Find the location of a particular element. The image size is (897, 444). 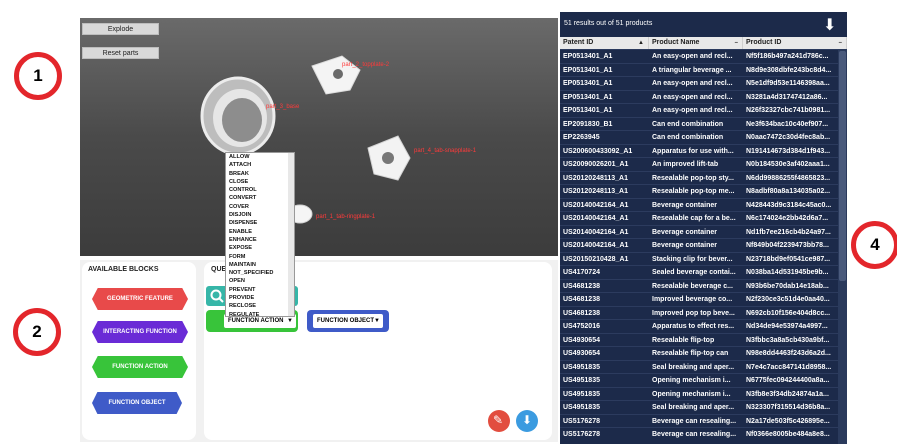

dropdown-option: DISJOIN is located at coordinates (260, 215).